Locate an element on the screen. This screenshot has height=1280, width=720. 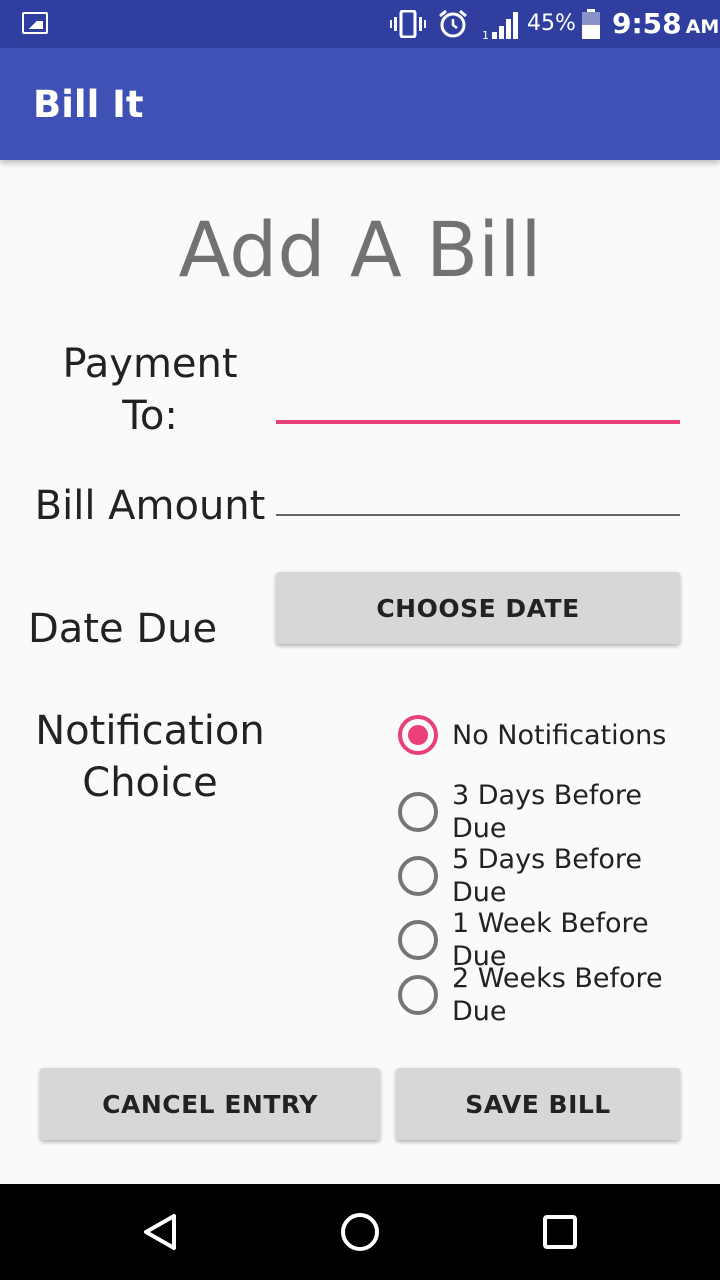
signal-icon: 1 is located at coordinates (500, 26).